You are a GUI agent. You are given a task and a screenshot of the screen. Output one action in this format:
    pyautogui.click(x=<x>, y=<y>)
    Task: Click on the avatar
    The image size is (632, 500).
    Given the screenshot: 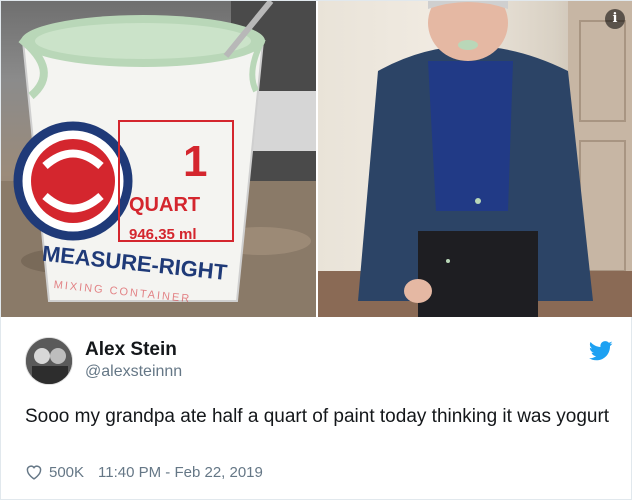 What is the action you would take?
    pyautogui.click(x=49, y=361)
    